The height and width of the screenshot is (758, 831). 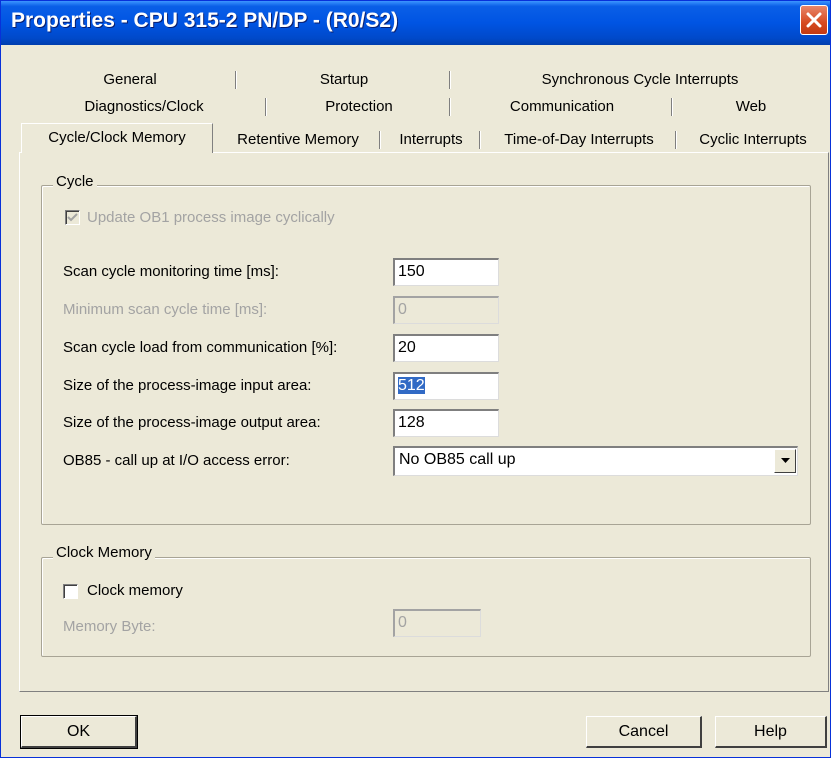 What do you see at coordinates (344, 80) in the screenshot?
I see `tab-startup: Startup` at bounding box center [344, 80].